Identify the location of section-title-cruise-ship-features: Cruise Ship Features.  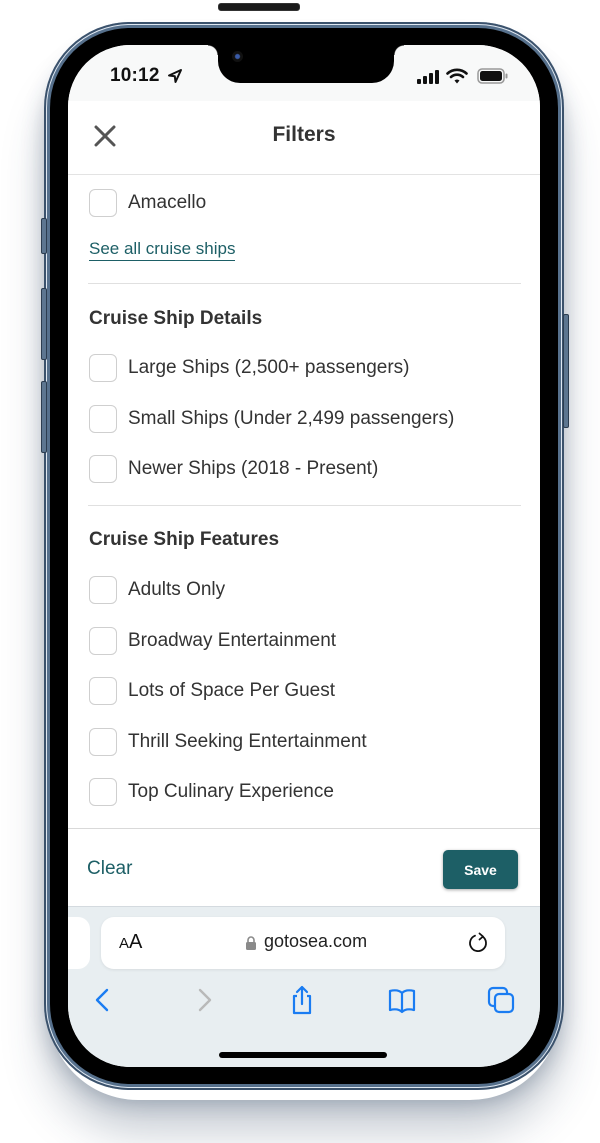
(184, 539).